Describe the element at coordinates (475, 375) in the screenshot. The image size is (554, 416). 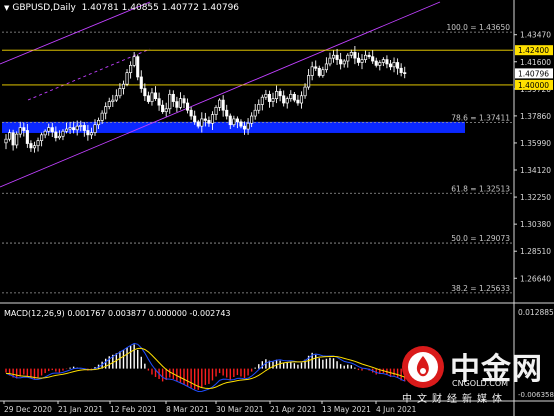
I see `cngold-watermark: 中金网 CNGOLD.COM 中文财经新媒体` at that location.